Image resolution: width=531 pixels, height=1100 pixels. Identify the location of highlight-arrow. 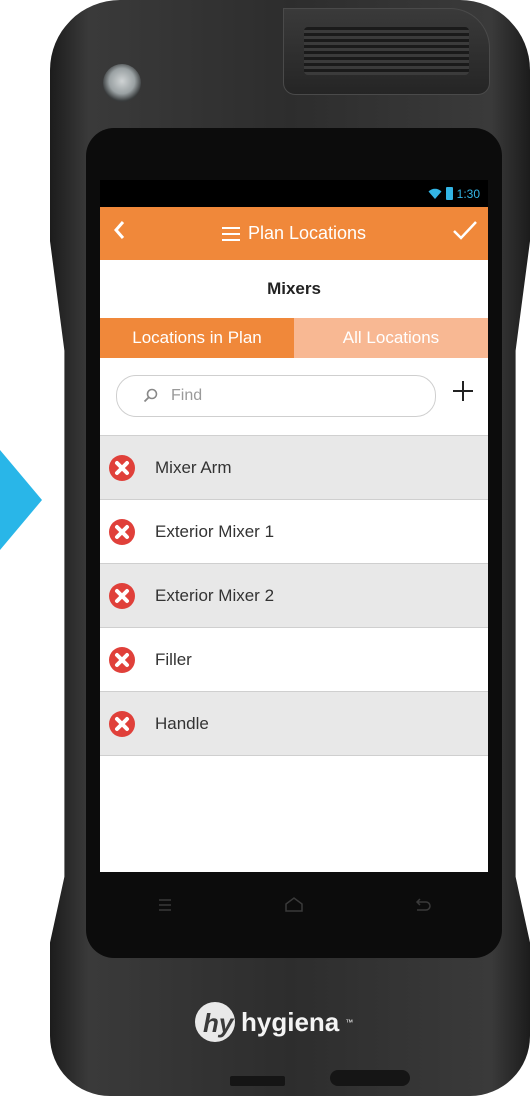
(21, 500).